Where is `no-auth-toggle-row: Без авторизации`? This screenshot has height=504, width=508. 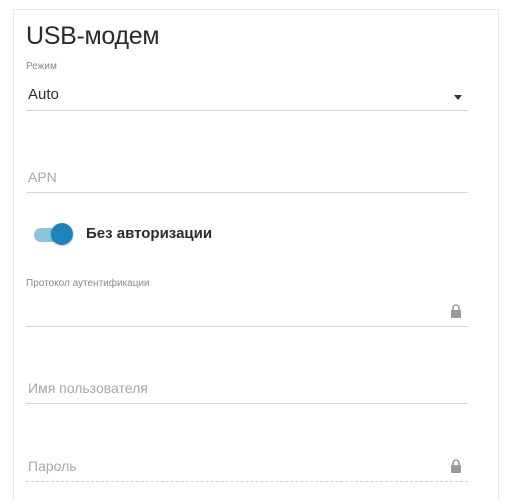
no-auth-toggle-row: Без авторизации is located at coordinates (184, 236).